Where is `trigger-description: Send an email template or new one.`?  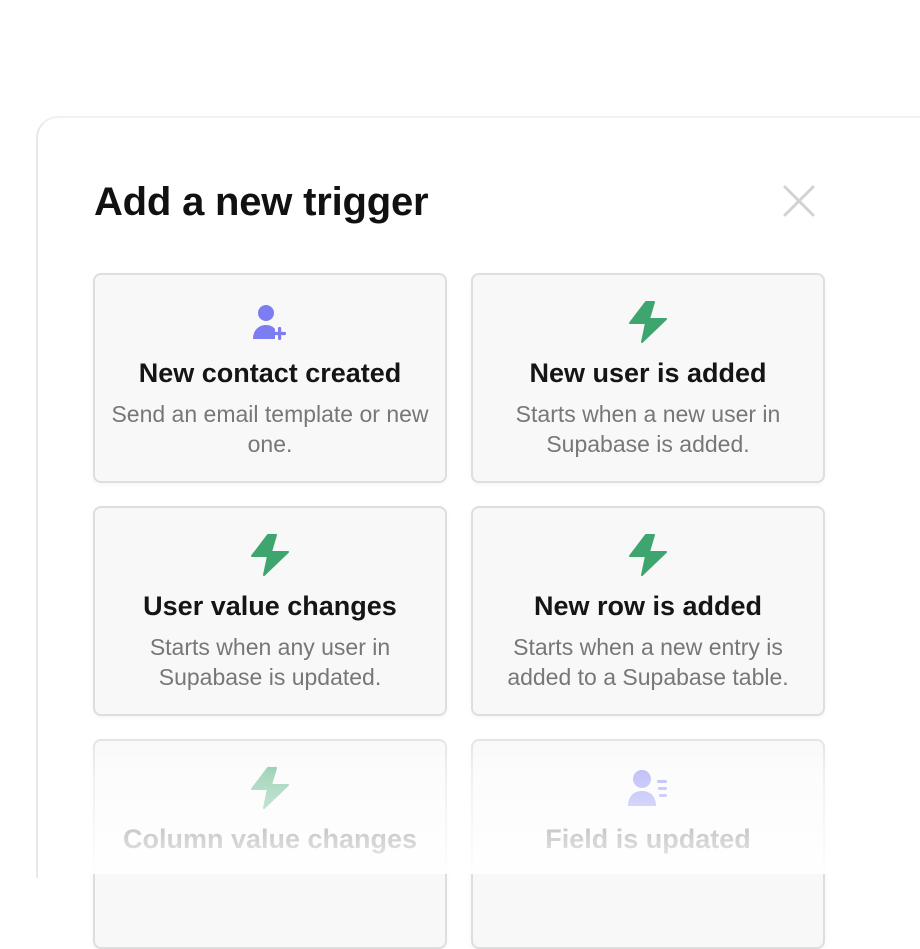
trigger-description: Send an email template or new one. is located at coordinates (270, 429).